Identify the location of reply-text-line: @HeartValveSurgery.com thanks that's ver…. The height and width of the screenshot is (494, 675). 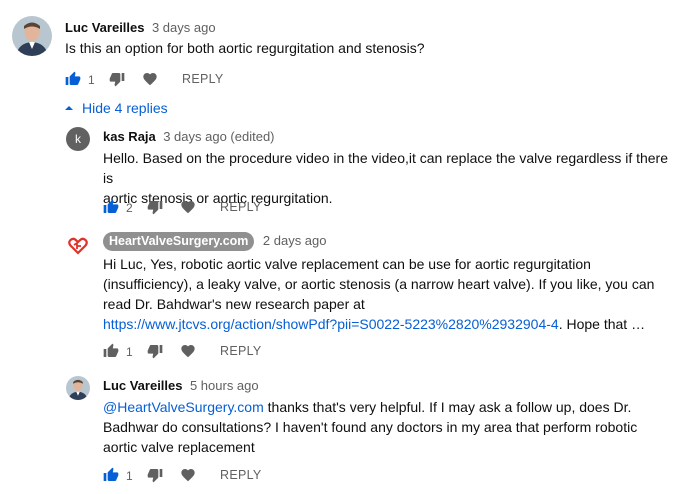
(385, 407).